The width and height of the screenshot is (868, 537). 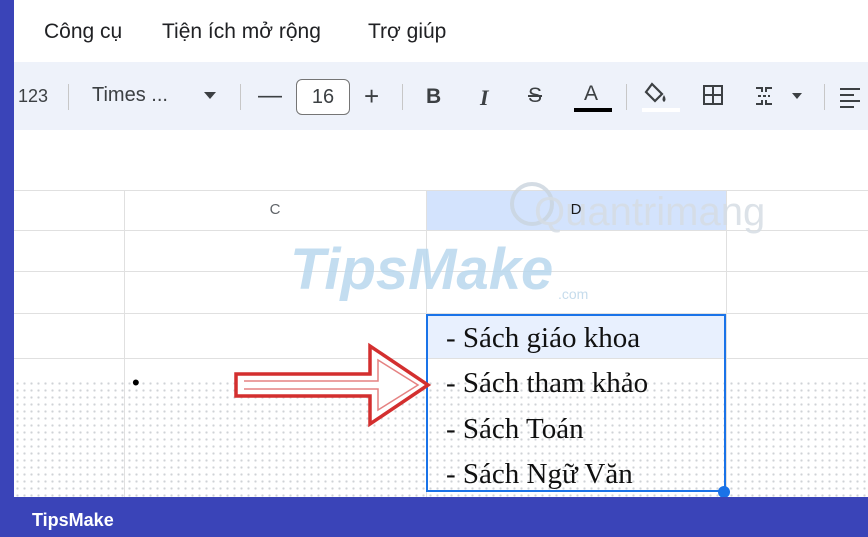 What do you see at coordinates (591, 93) in the screenshot?
I see `text-color-label: A` at bounding box center [591, 93].